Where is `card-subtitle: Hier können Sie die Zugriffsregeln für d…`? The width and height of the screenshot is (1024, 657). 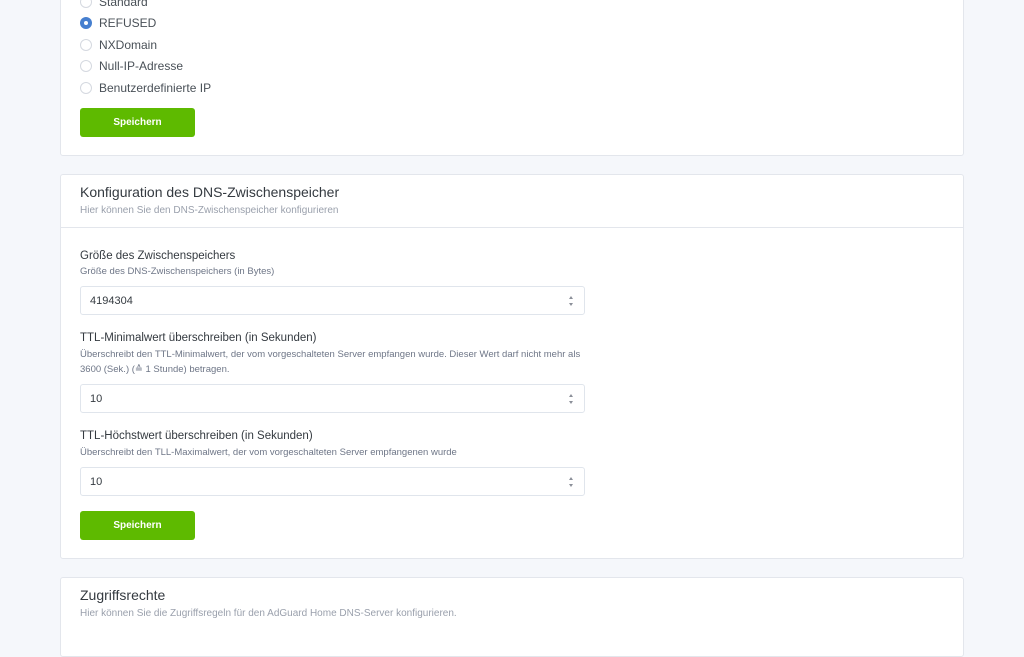 card-subtitle: Hier können Sie die Zugriffsregeln für d… is located at coordinates (268, 613).